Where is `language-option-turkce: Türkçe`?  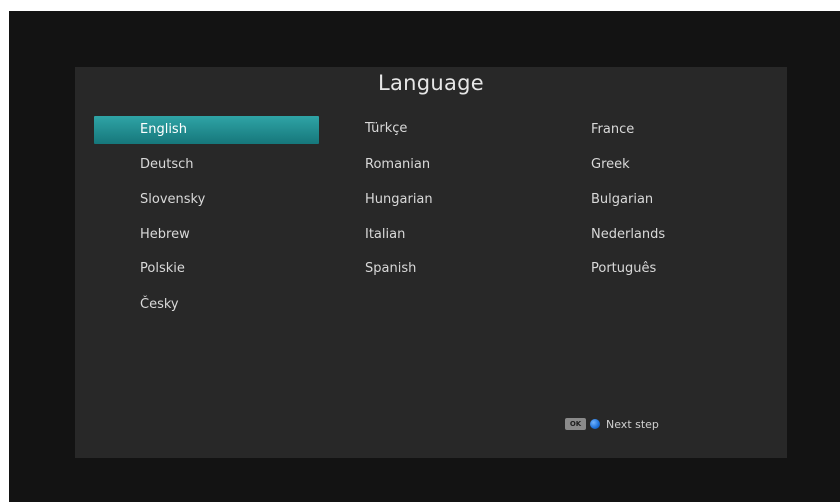
language-option-turkce: Türkçe is located at coordinates (386, 129).